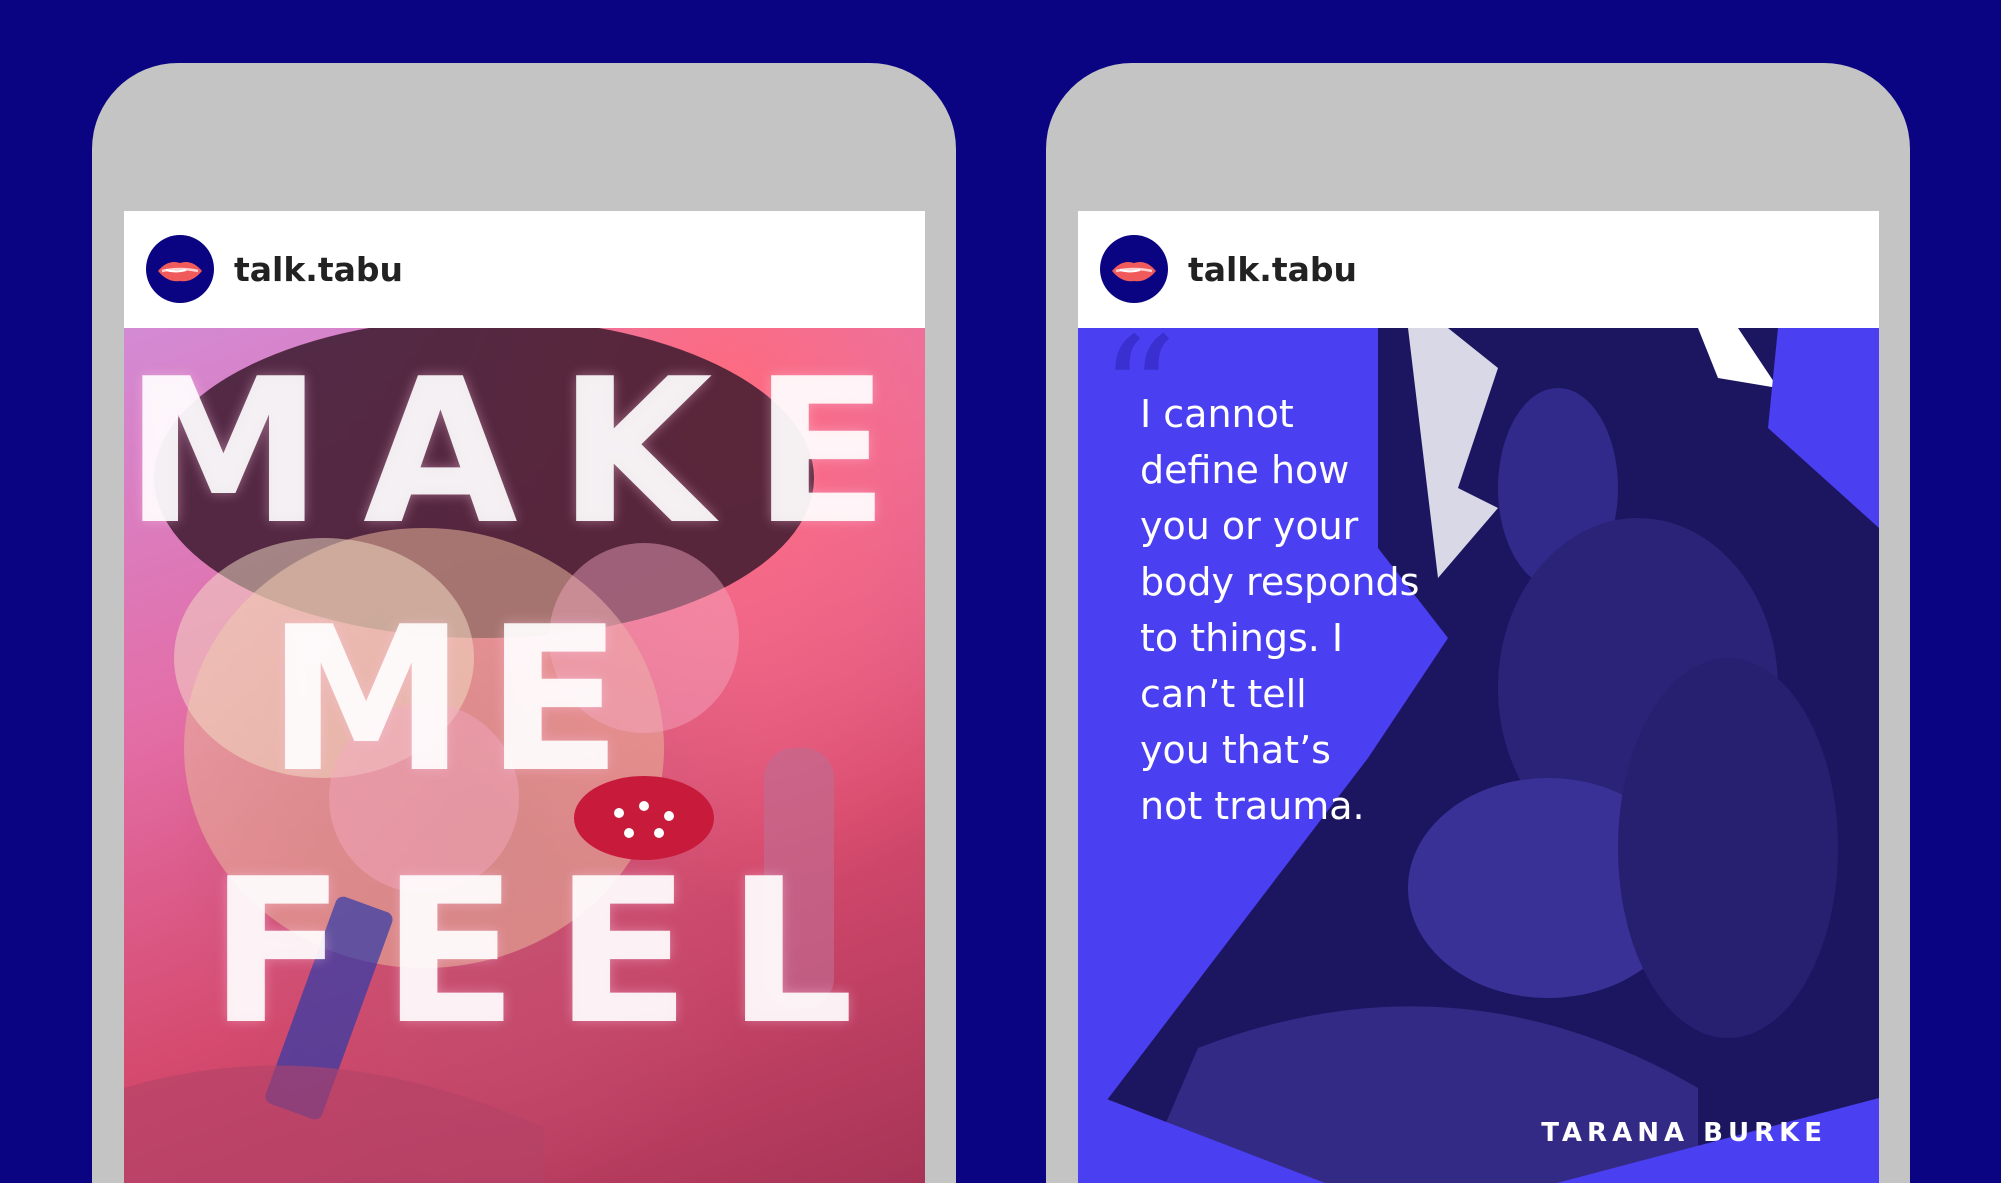 The height and width of the screenshot is (1183, 2001). I want to click on quote-line: I cannot, so click(1217, 414).